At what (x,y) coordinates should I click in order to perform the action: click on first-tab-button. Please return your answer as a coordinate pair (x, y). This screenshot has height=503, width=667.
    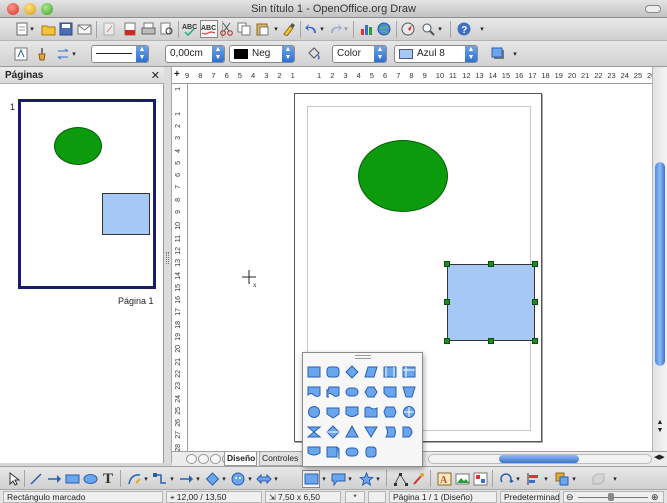
    Looking at the image, I should click on (191, 459).